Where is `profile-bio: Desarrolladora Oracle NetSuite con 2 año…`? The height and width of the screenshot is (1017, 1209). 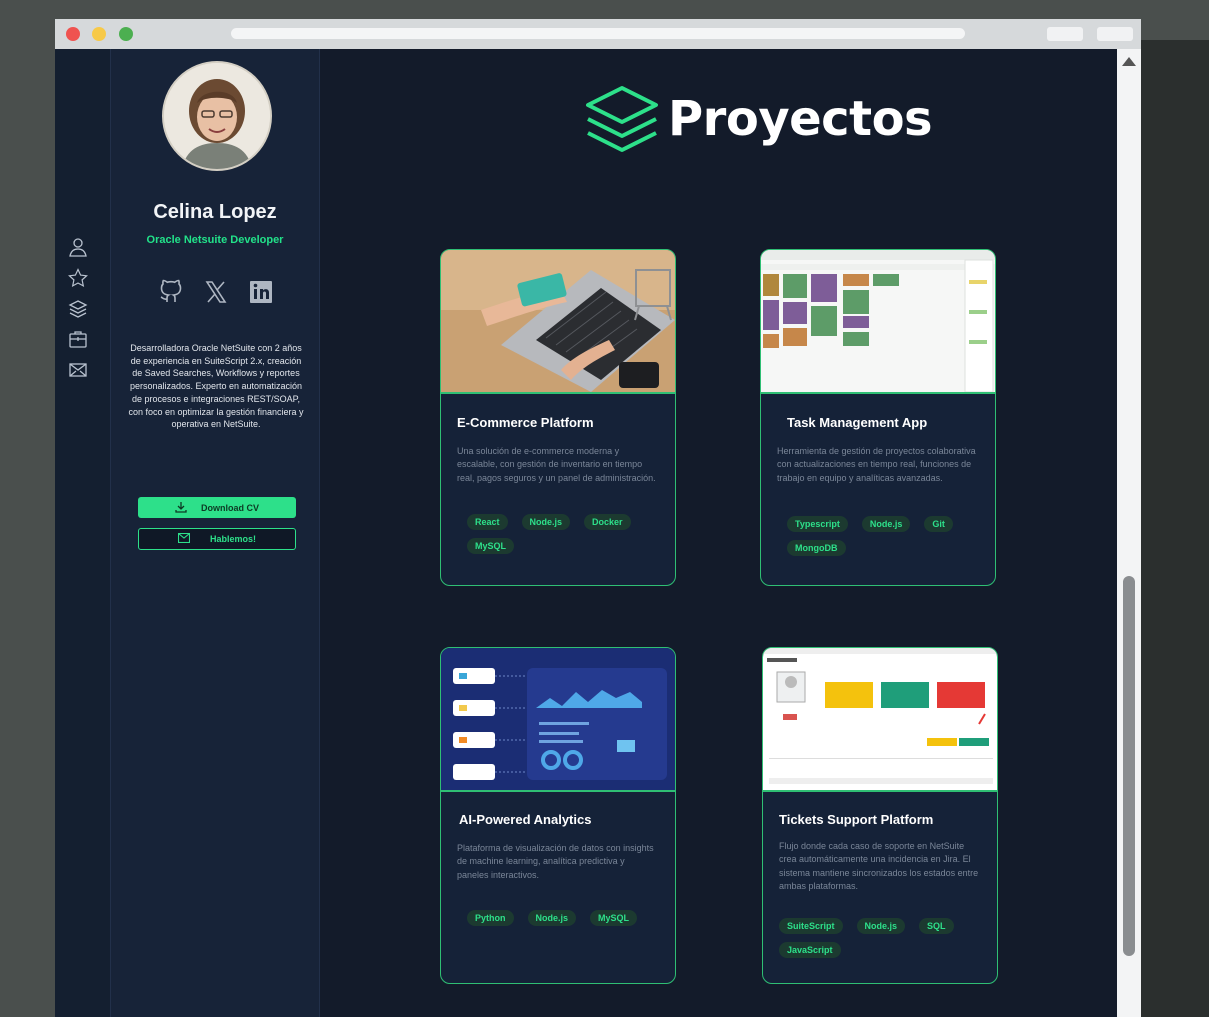 profile-bio: Desarrolladora Oracle NetSuite con 2 año… is located at coordinates (216, 386).